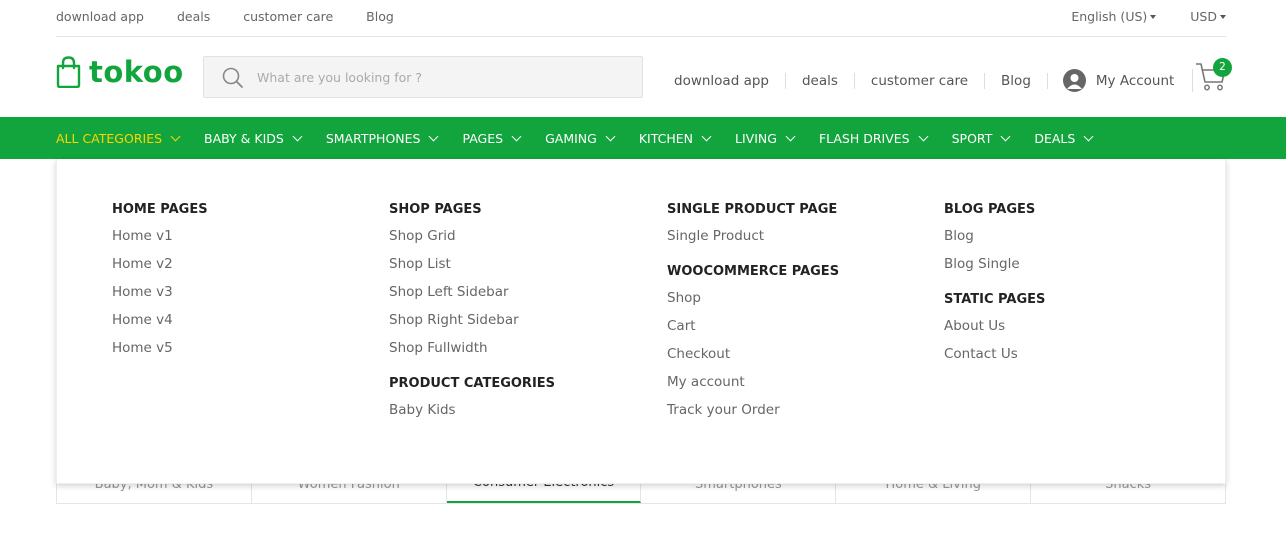 The image size is (1286, 543). I want to click on user-avatar-icon, so click(1074, 80).